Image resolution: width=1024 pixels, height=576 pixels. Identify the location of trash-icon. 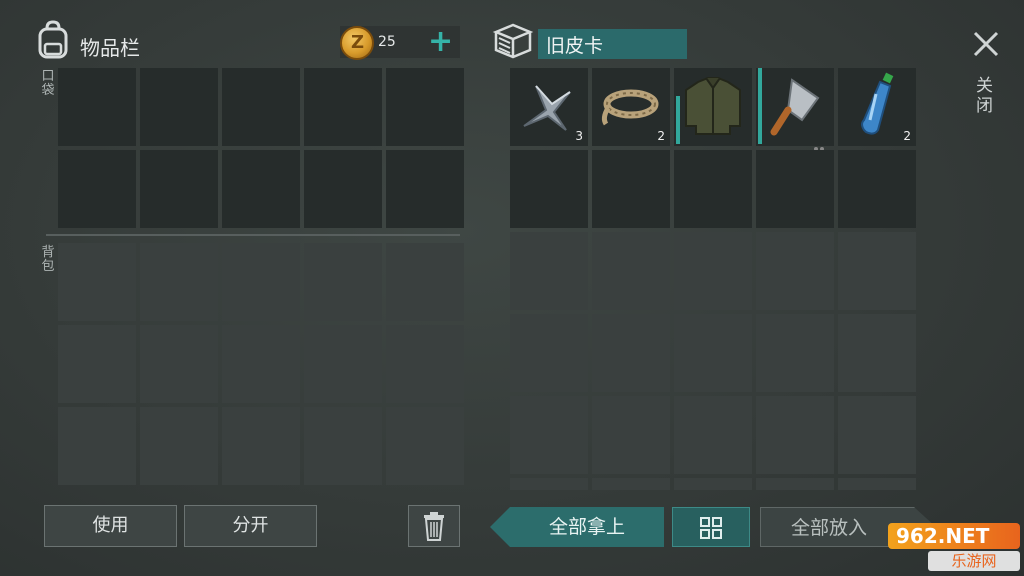
(434, 526).